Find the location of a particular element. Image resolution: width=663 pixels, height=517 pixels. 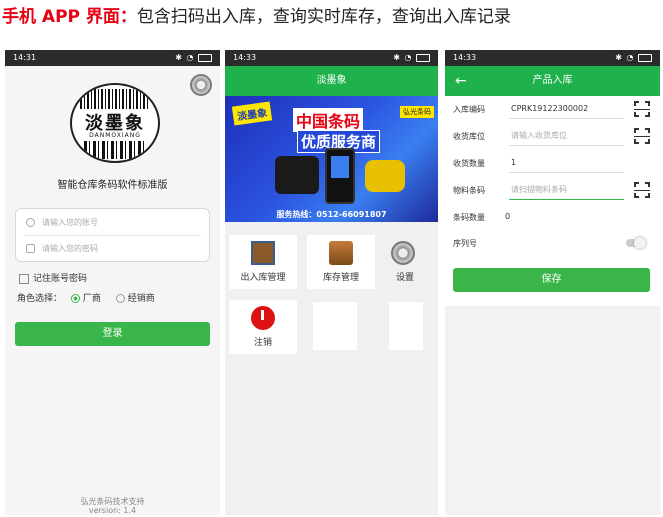

back-arrow-icon: ← is located at coordinates (461, 81).